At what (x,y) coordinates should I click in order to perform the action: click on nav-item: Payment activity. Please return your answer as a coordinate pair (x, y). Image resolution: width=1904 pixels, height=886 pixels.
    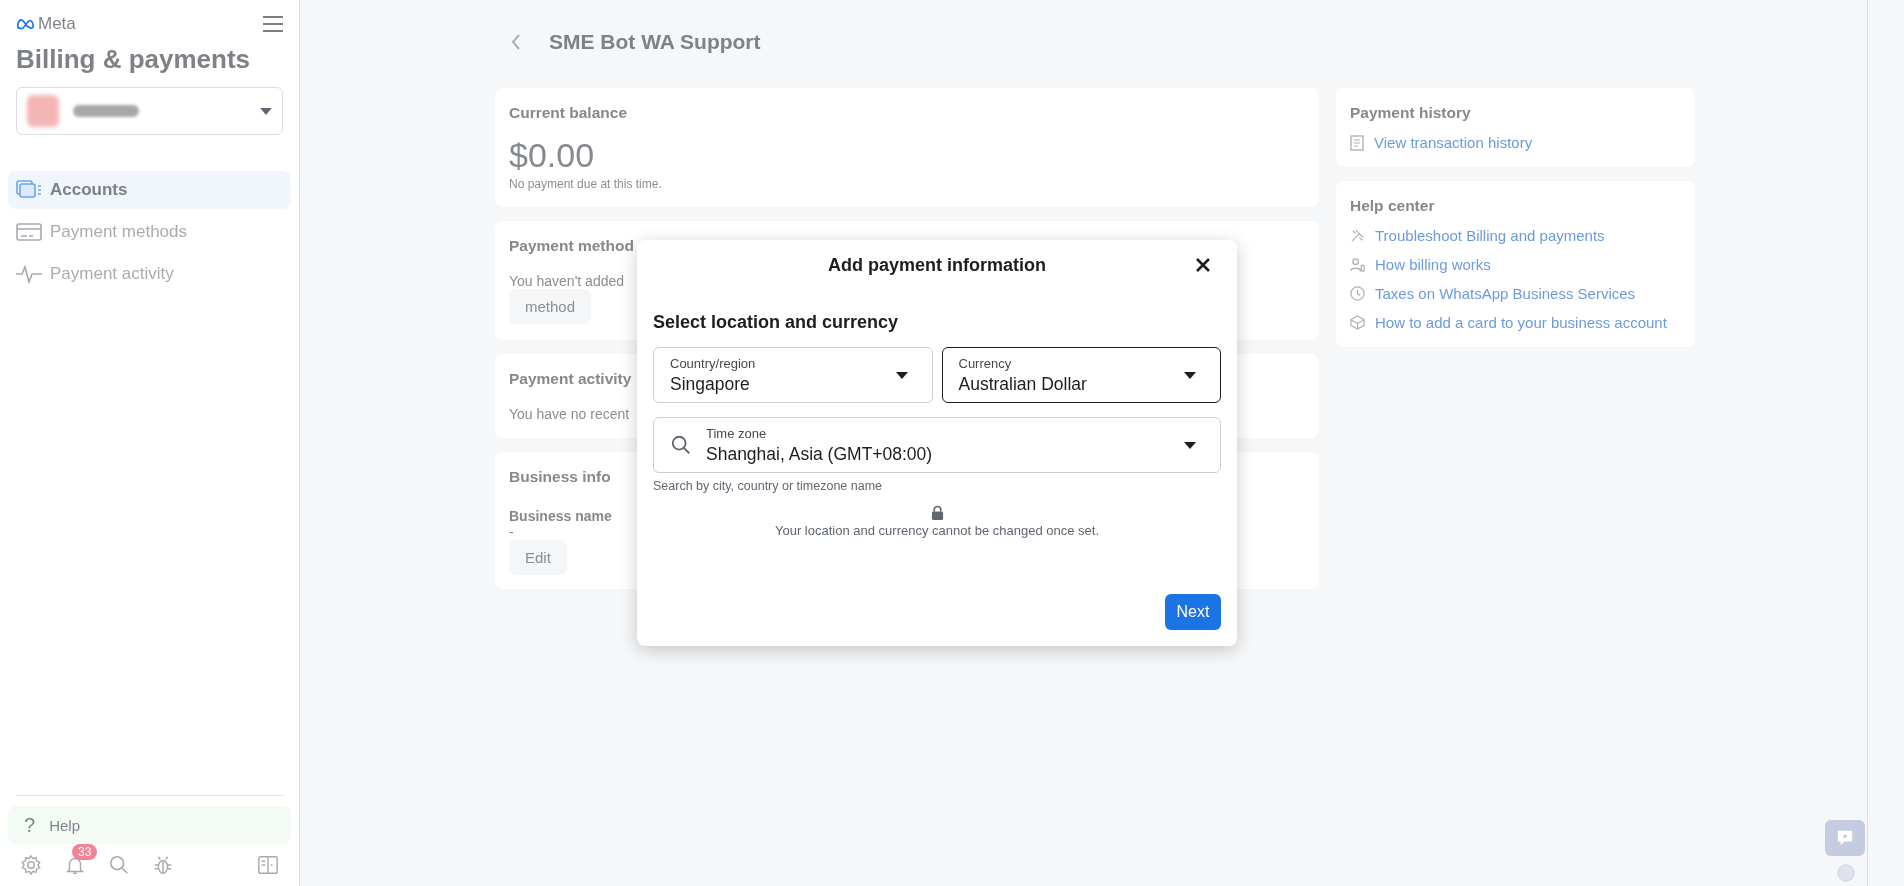
    Looking at the image, I should click on (149, 274).